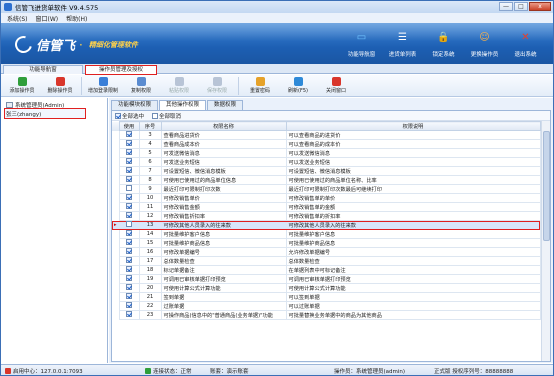  Describe the element at coordinates (413, 252) in the screenshot. I see `permission-desc: 允许修改单据编号` at that location.